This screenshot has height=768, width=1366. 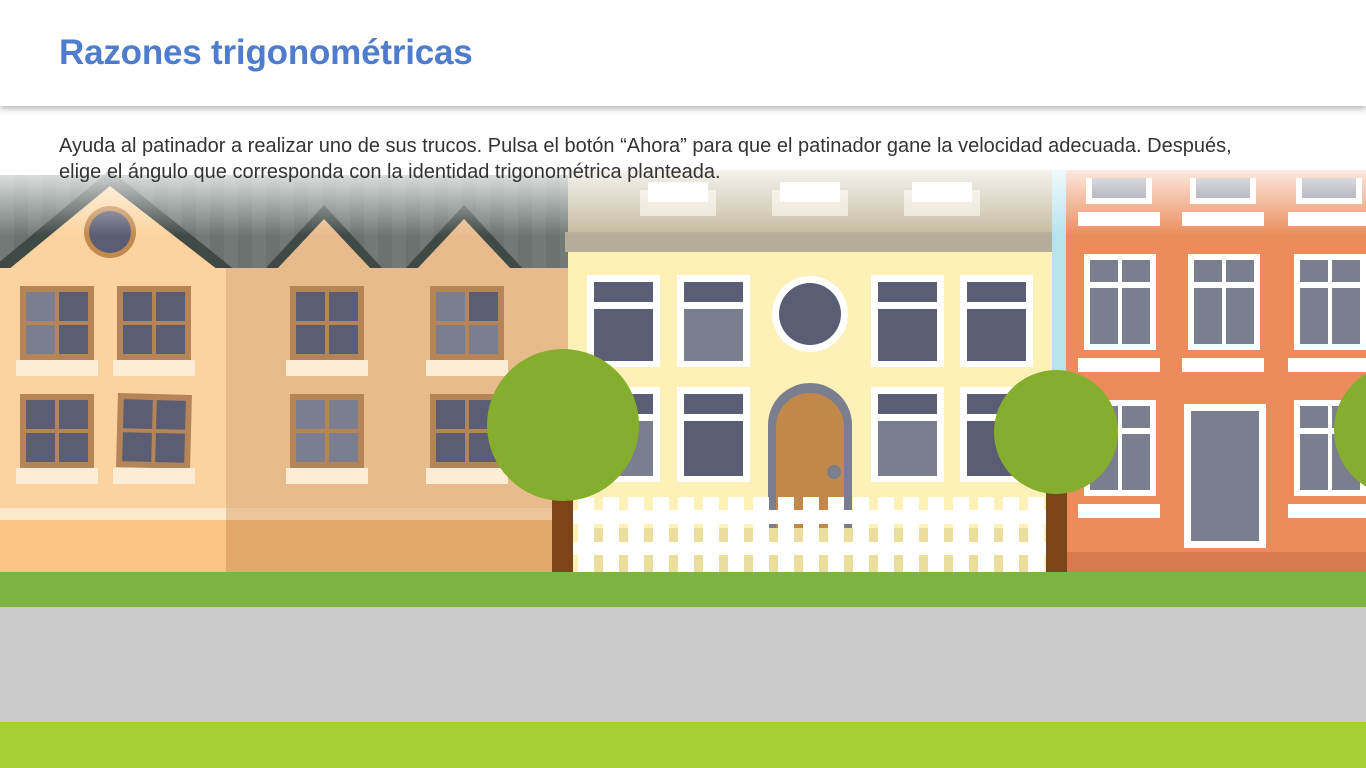 What do you see at coordinates (266, 52) in the screenshot?
I see `page-title: Razones trigonométricas` at bounding box center [266, 52].